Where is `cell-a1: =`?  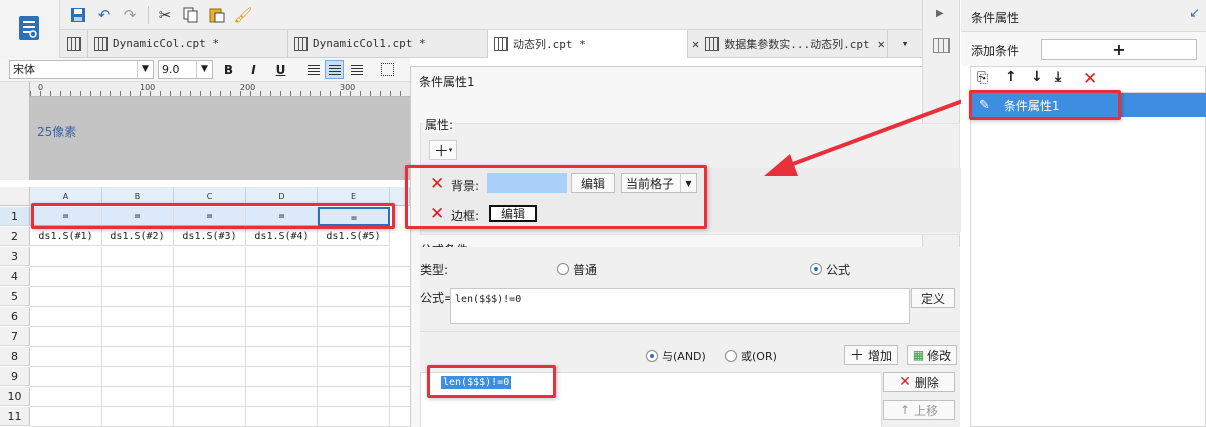 cell-a1: = is located at coordinates (66, 216).